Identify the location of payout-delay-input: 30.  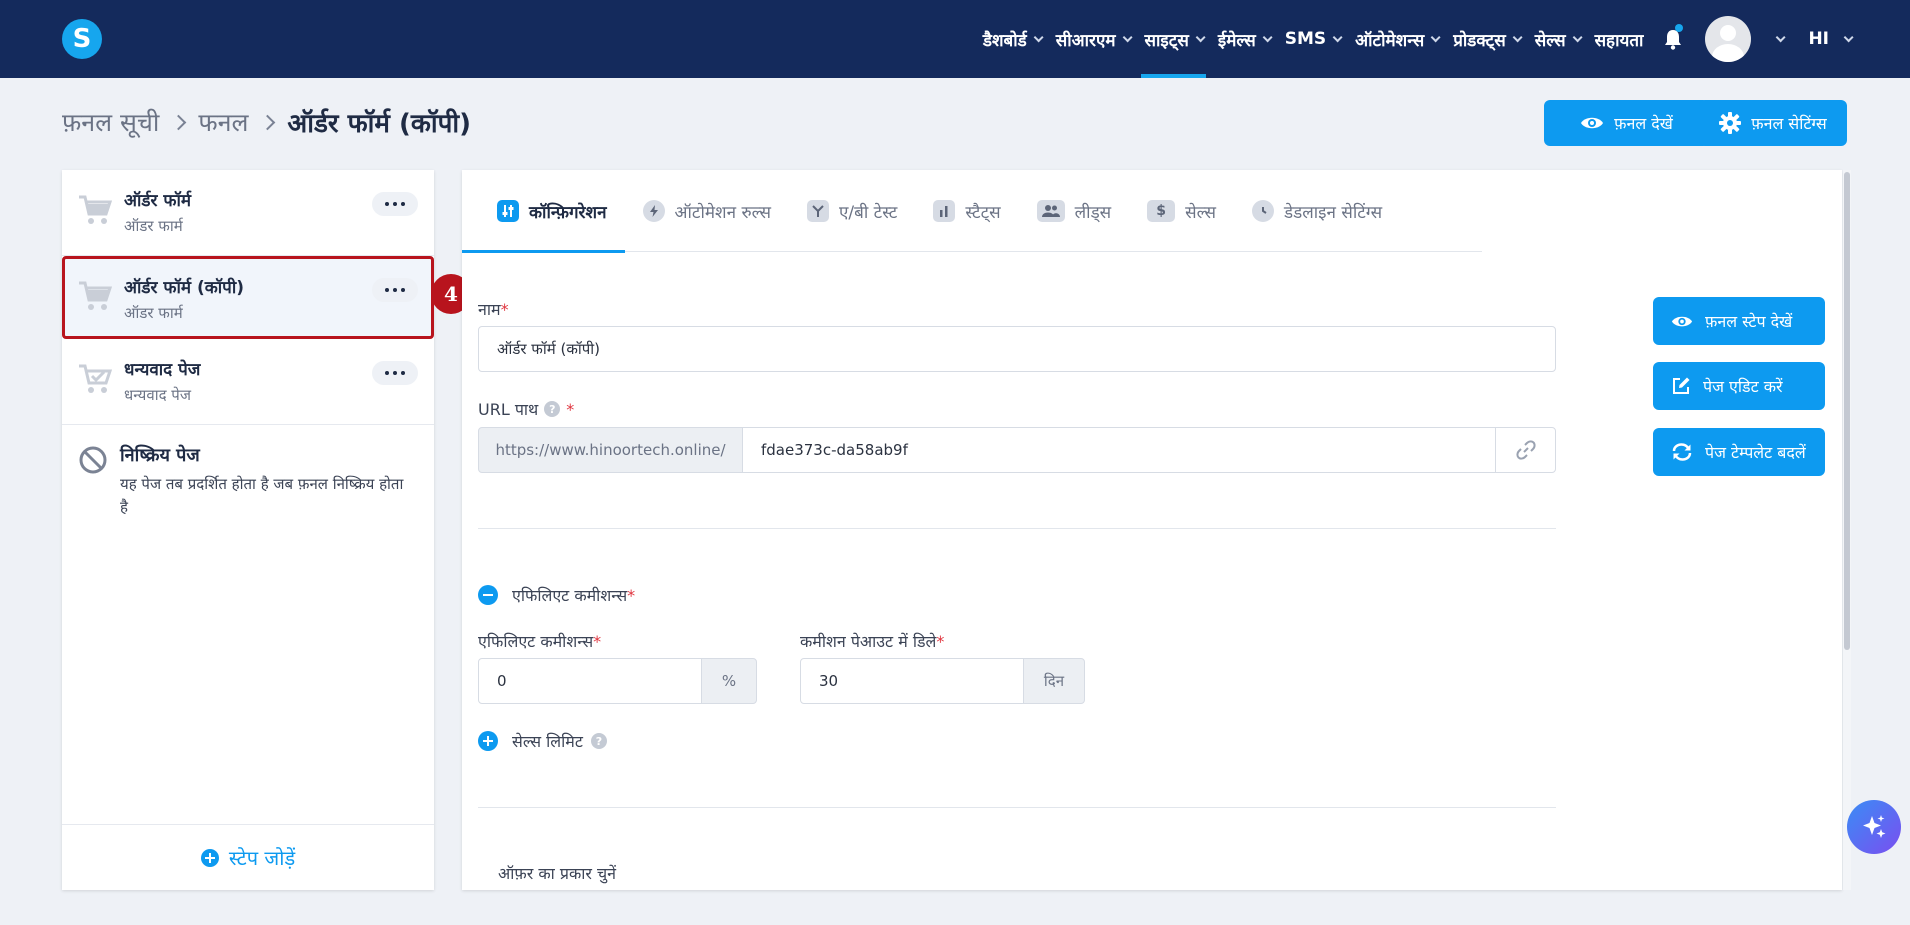
(912, 681).